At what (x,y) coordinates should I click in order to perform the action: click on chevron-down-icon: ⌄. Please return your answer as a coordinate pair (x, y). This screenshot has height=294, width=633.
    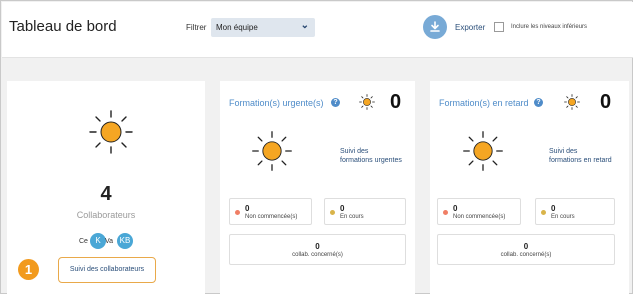
    Looking at the image, I should click on (304, 25).